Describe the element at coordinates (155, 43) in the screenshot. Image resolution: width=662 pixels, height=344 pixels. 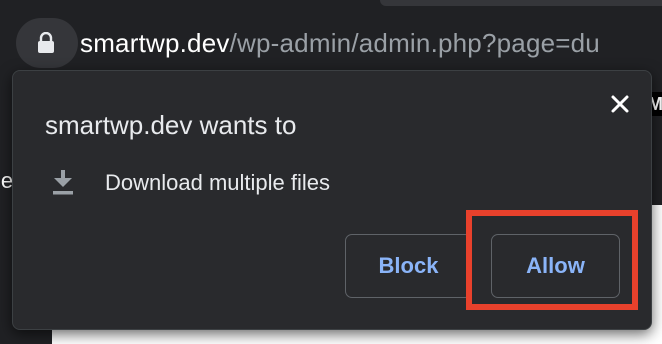
I see `url-host: smartwp.dev` at that location.